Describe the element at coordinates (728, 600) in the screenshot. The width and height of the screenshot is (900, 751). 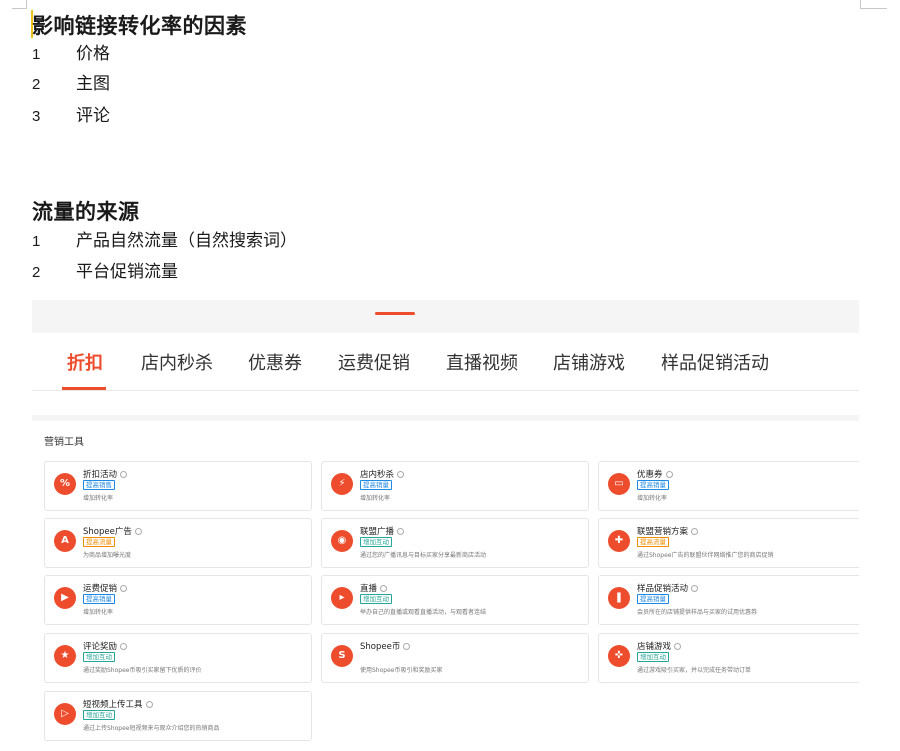
I see `marketing-tool-card: ❚ 样品促销活动 提高销量 会员所在的店铺提供样品与买家的试用优惠券` at that location.